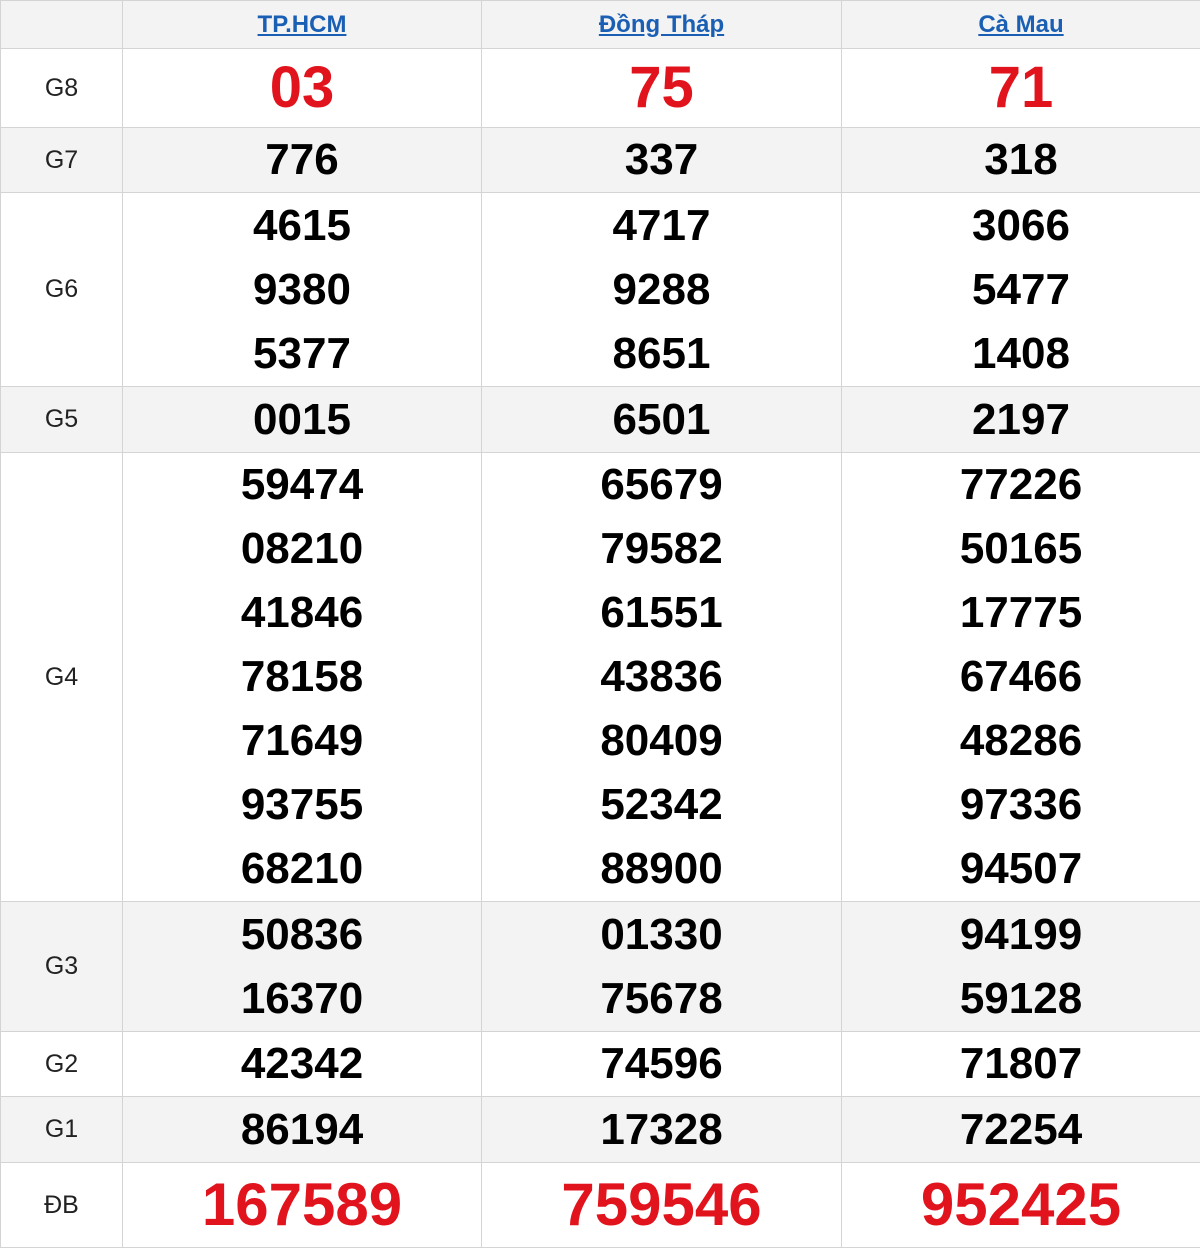 The image size is (1200, 1248). I want to click on result-number: 80409, so click(661, 740).